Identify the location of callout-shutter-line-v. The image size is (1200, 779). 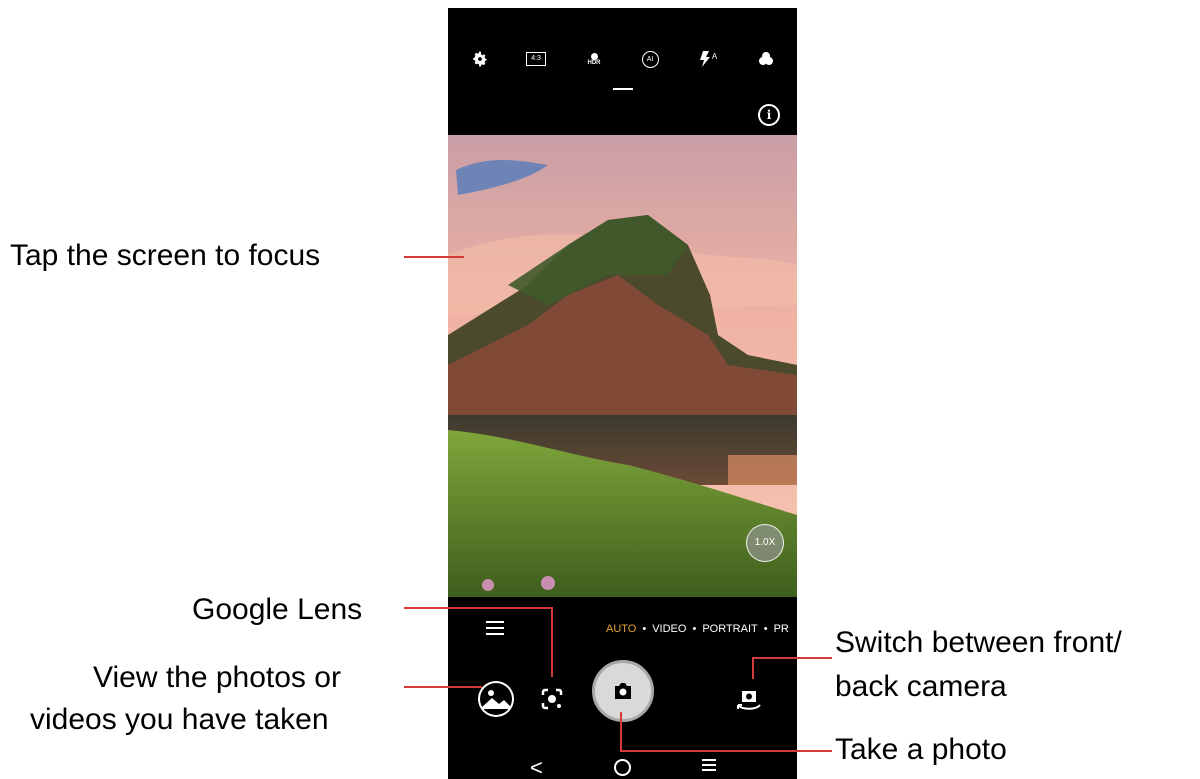
(621, 731).